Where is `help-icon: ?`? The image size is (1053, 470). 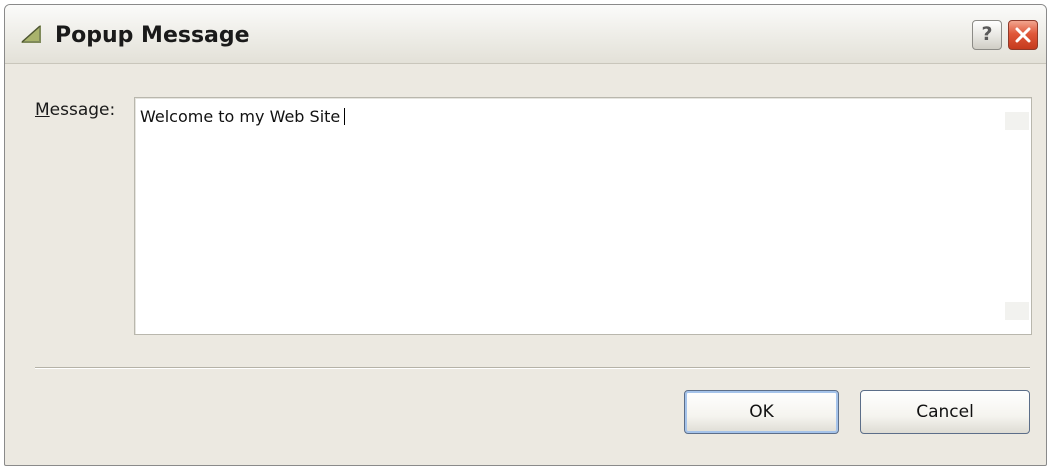 help-icon: ? is located at coordinates (987, 34).